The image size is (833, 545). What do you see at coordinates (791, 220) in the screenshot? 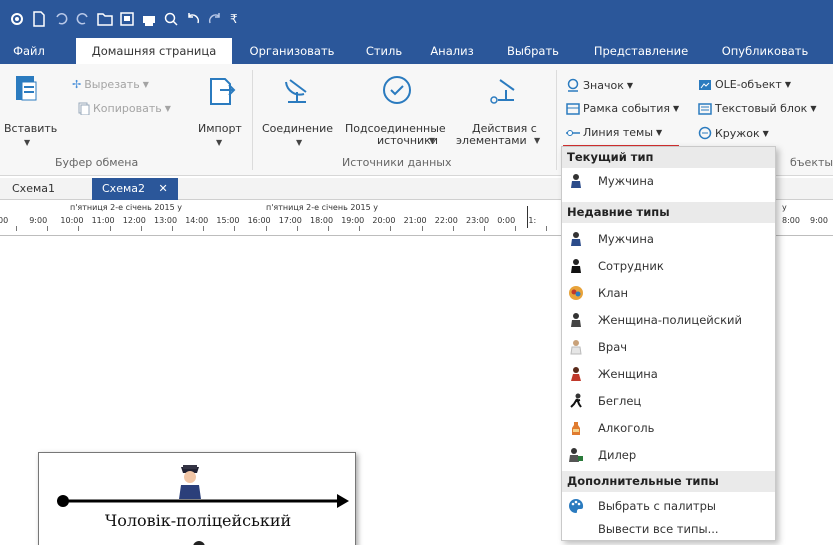
I see `ruler-hour-label: 8:00` at bounding box center [791, 220].